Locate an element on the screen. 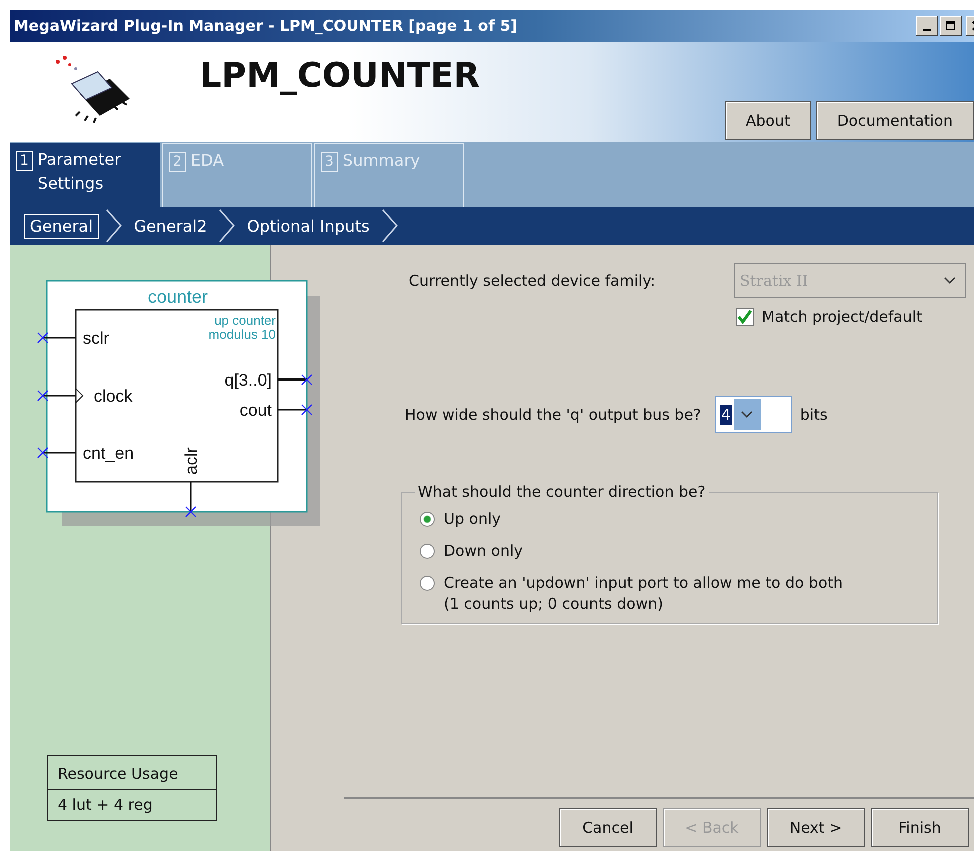 The image size is (974, 851). match-project-label: Match project/default is located at coordinates (842, 317).